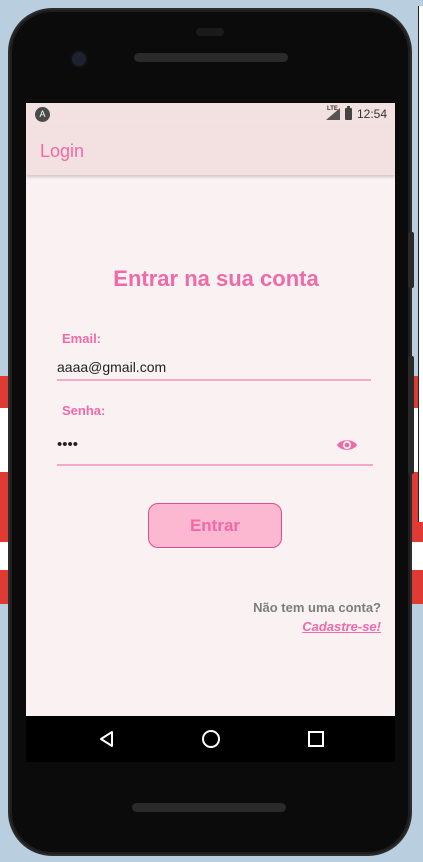 The height and width of the screenshot is (862, 423). I want to click on email-field-underline, so click(214, 380).